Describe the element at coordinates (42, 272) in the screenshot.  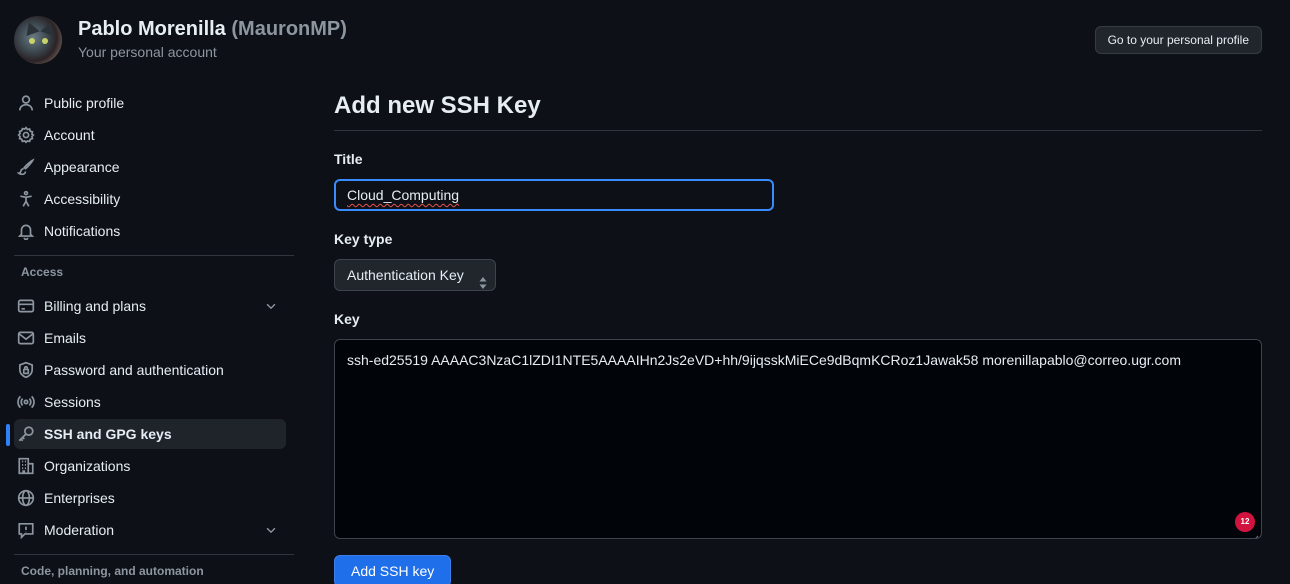
I see `section-title-access: Access` at that location.